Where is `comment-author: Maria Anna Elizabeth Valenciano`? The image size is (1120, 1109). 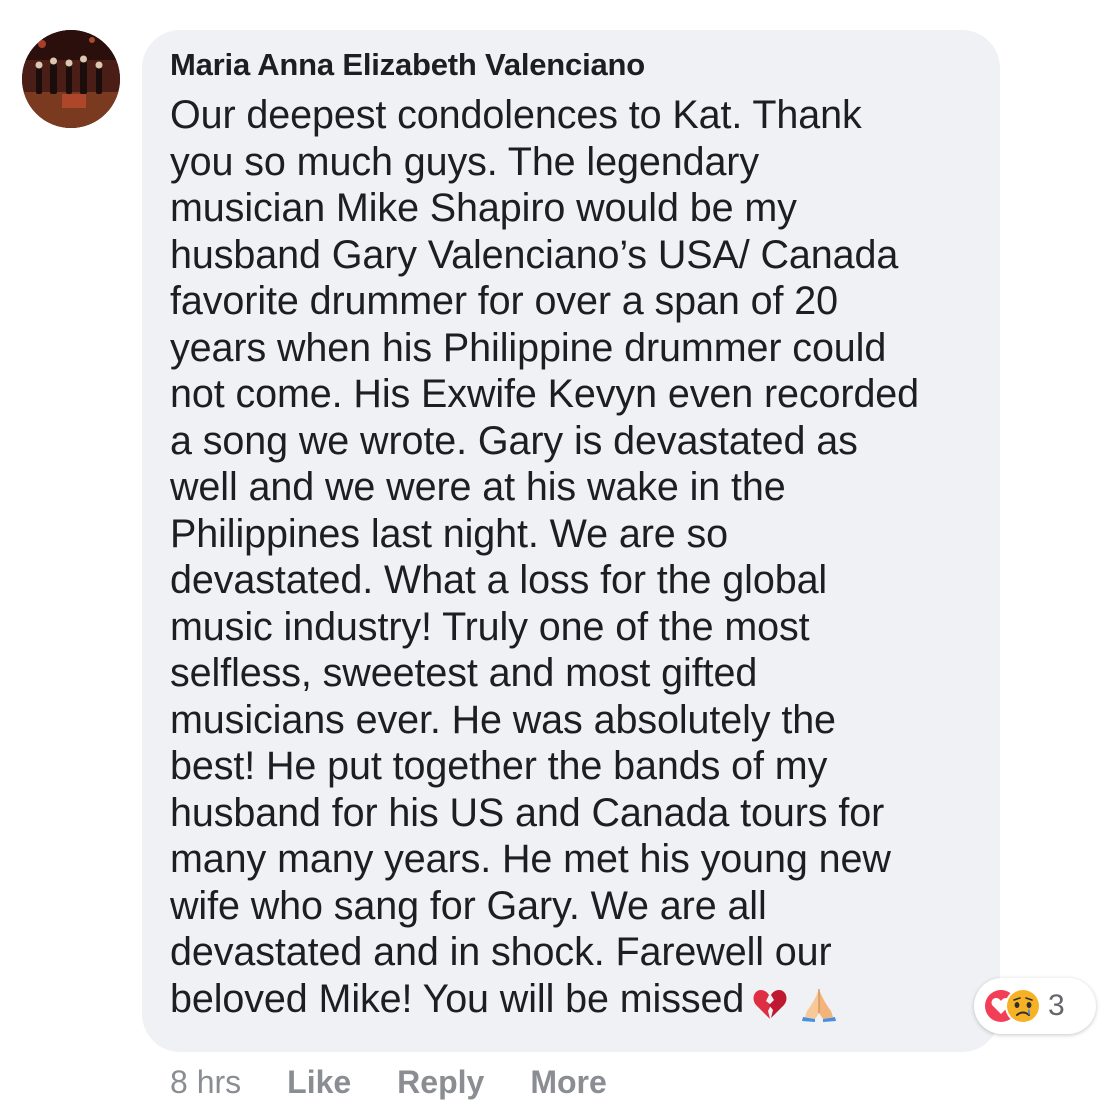 comment-author: Maria Anna Elizabeth Valenciano is located at coordinates (570, 65).